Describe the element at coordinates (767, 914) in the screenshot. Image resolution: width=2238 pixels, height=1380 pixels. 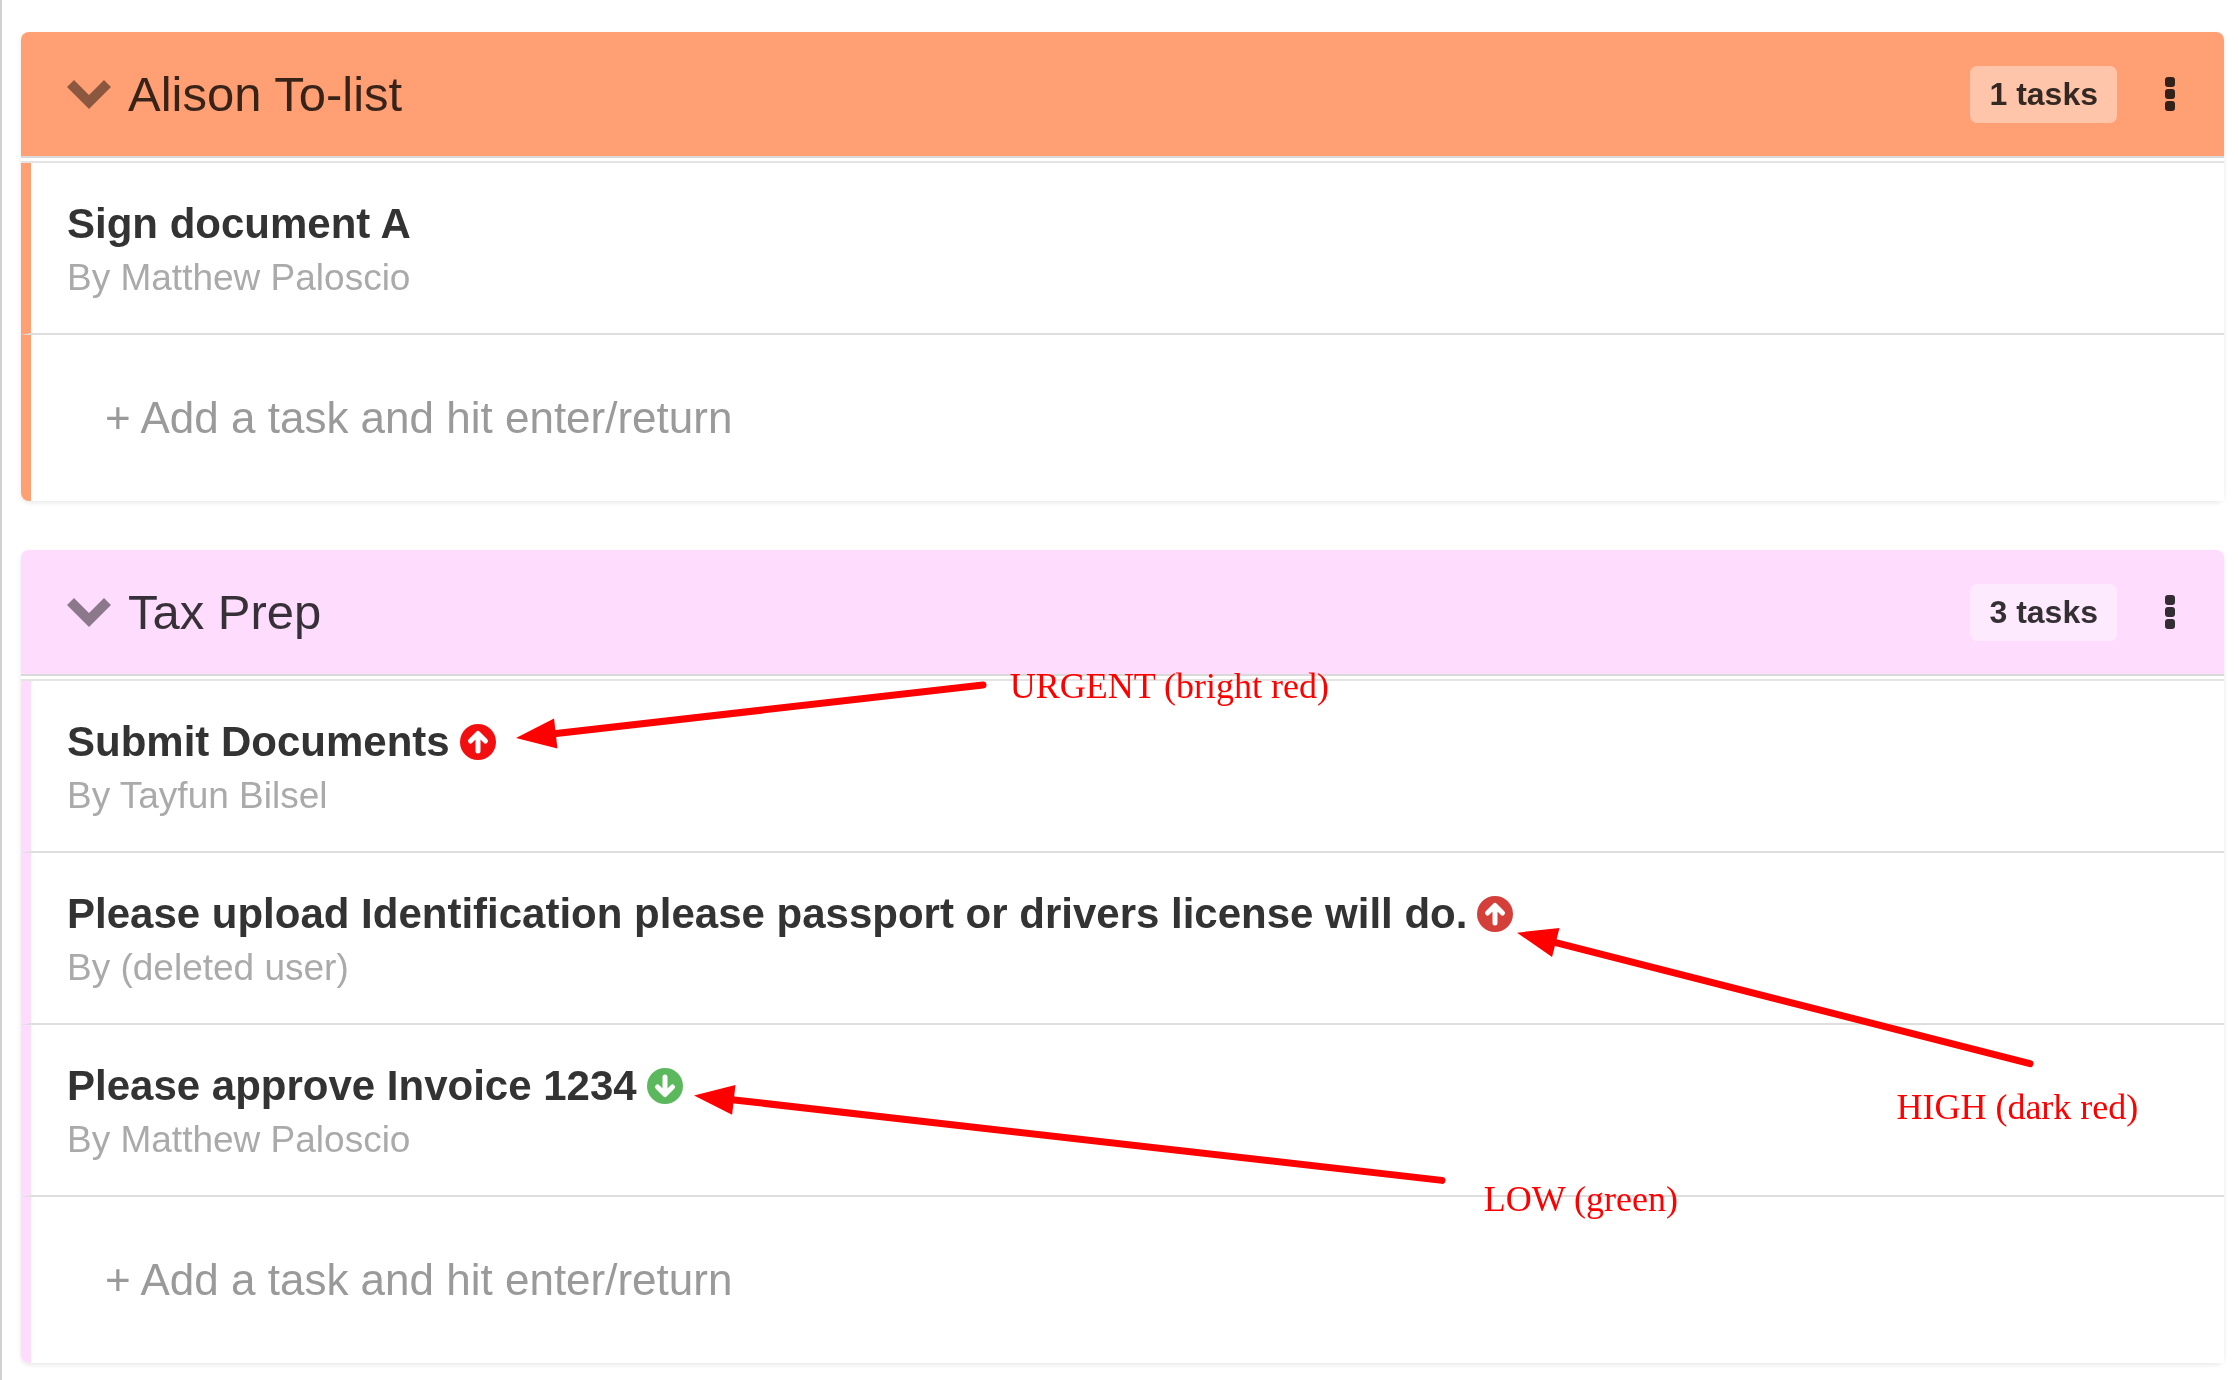
I see `task-title: Please upload Identification please passport or drivers license will do.` at that location.